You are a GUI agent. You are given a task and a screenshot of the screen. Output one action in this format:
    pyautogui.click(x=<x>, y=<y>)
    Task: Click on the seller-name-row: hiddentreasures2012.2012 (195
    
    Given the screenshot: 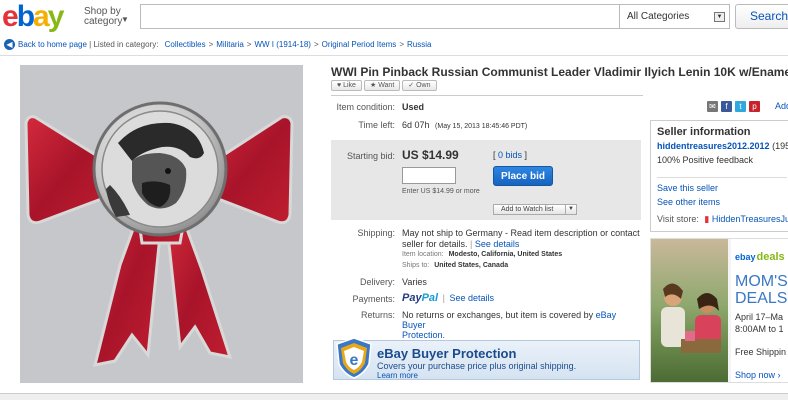 What is the action you would take?
    pyautogui.click(x=722, y=146)
    